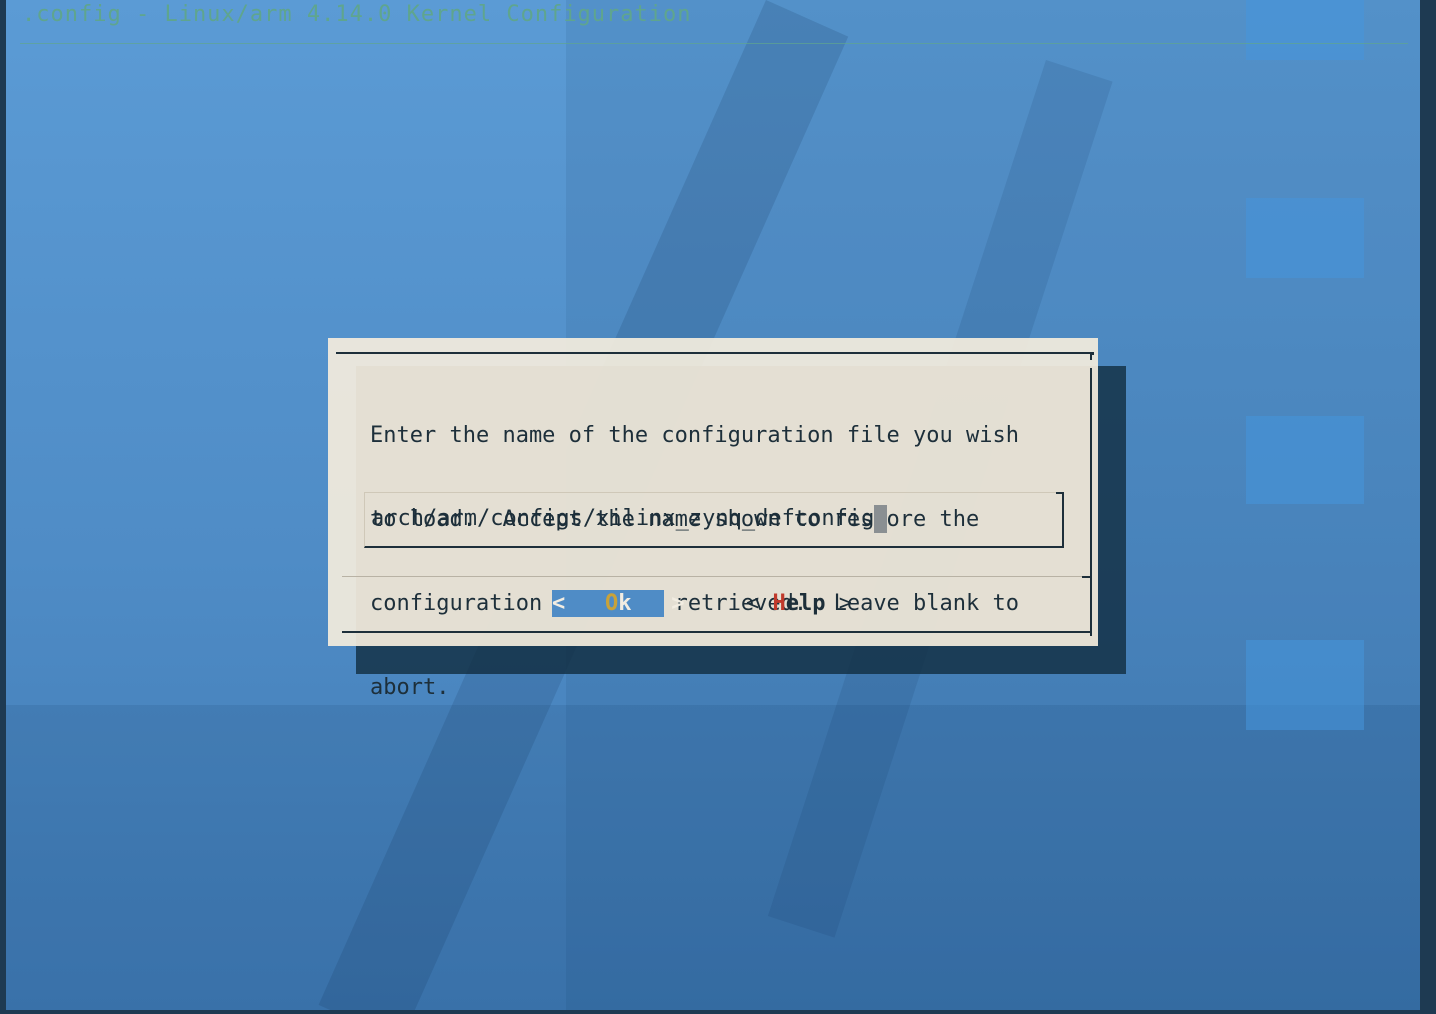 The height and width of the screenshot is (1014, 1436). I want to click on prompt-line: abort., so click(410, 687).